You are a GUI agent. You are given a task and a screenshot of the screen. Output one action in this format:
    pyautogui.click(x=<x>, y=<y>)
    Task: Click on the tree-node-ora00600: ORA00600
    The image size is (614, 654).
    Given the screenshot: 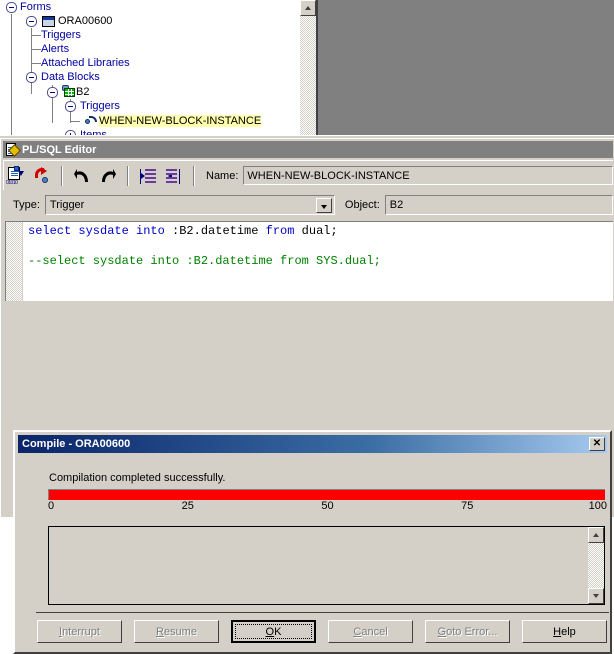 What is the action you would take?
    pyautogui.click(x=56, y=21)
    